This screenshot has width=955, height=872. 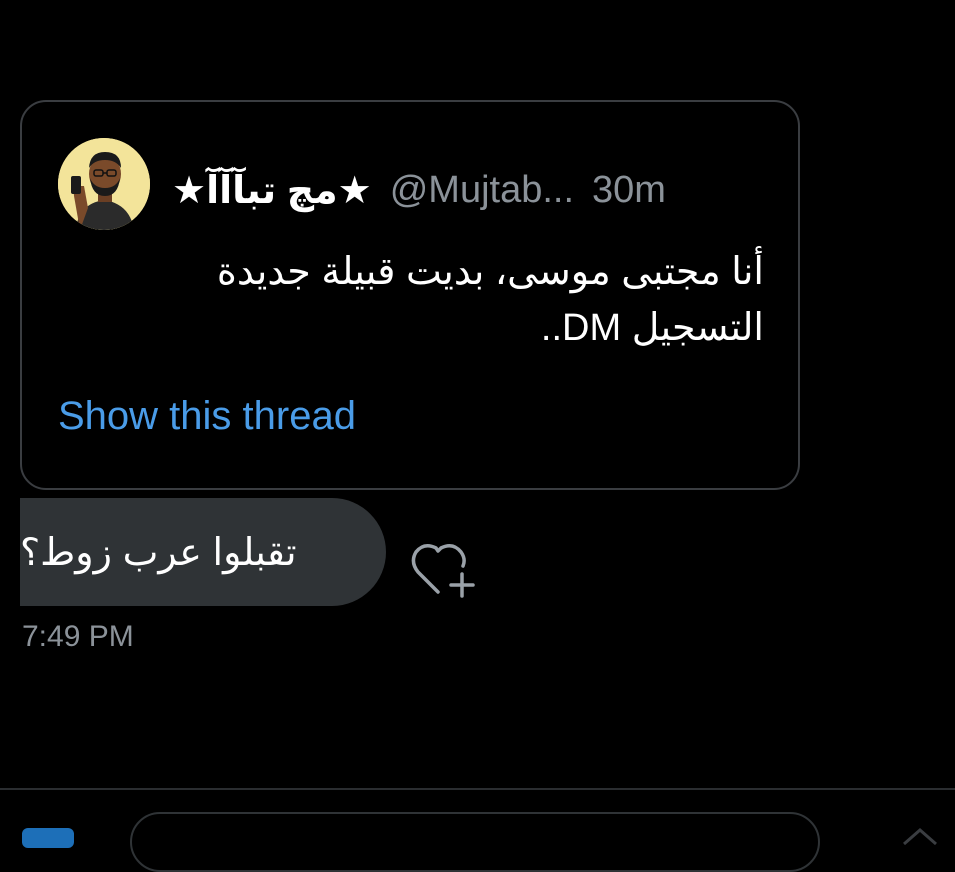 I want to click on author-avatar, so click(x=104, y=184).